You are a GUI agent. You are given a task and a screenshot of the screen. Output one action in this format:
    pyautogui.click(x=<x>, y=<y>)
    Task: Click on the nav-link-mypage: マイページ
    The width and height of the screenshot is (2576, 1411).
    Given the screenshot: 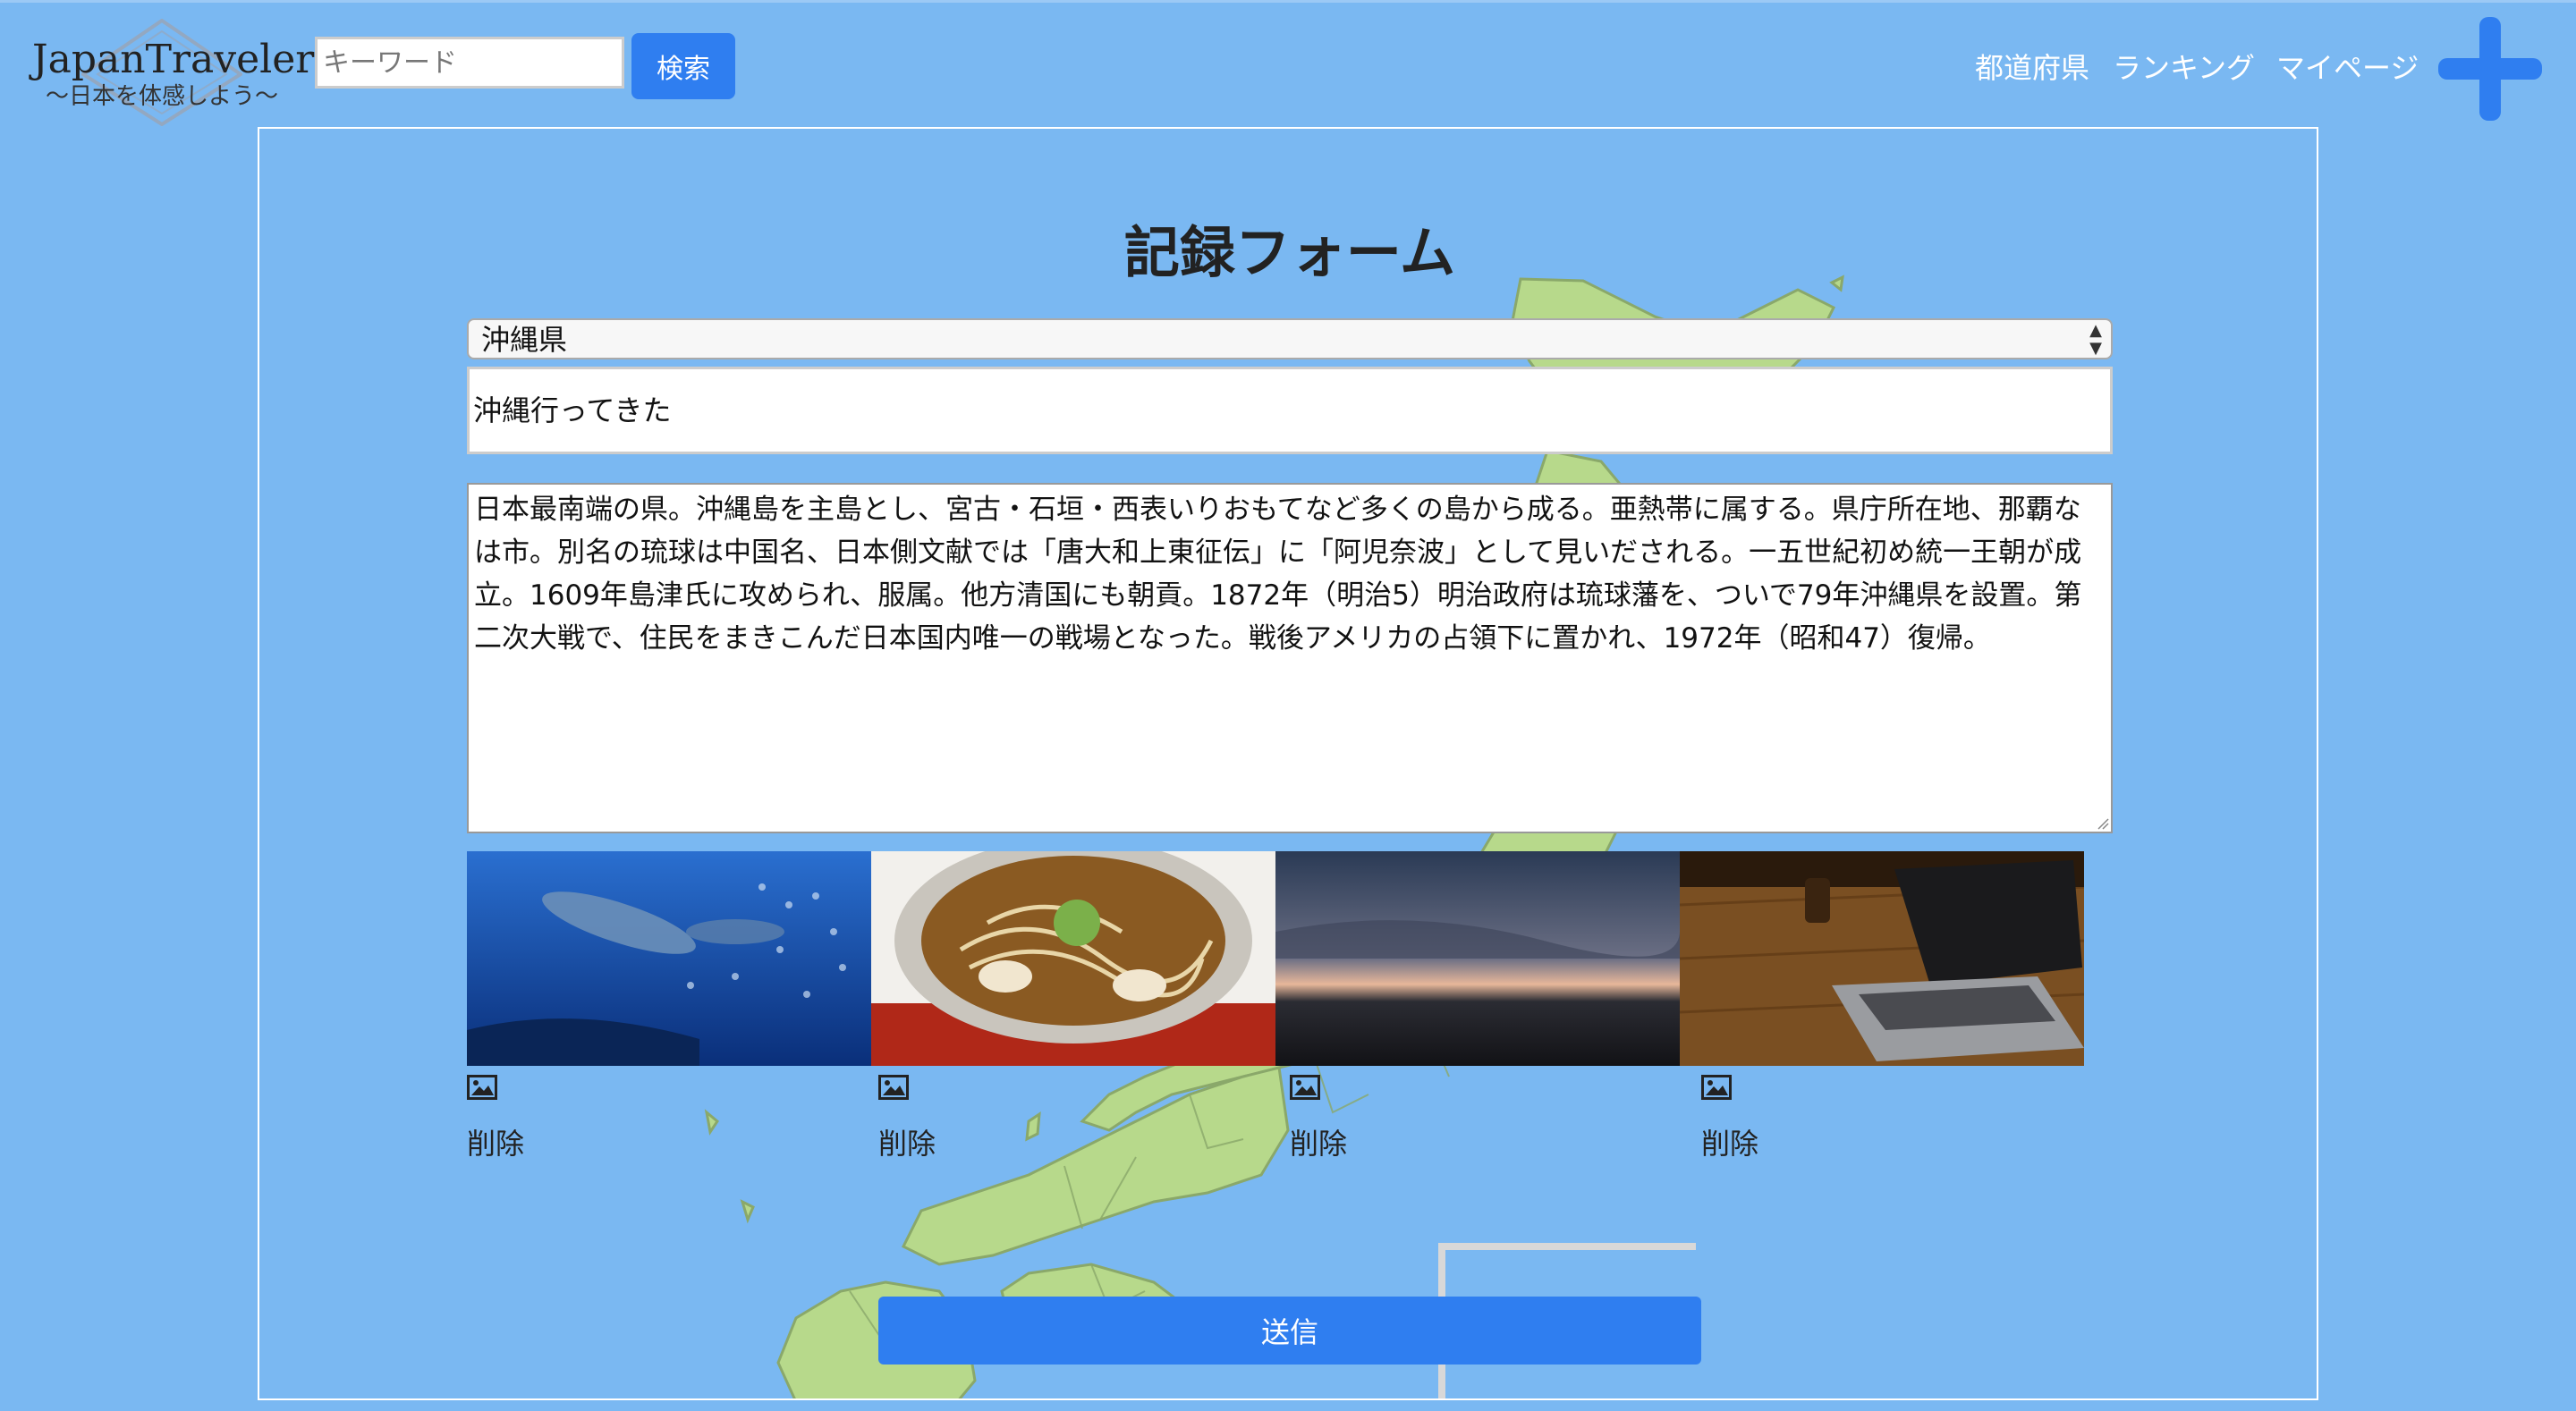 What is the action you would take?
    pyautogui.click(x=2347, y=67)
    